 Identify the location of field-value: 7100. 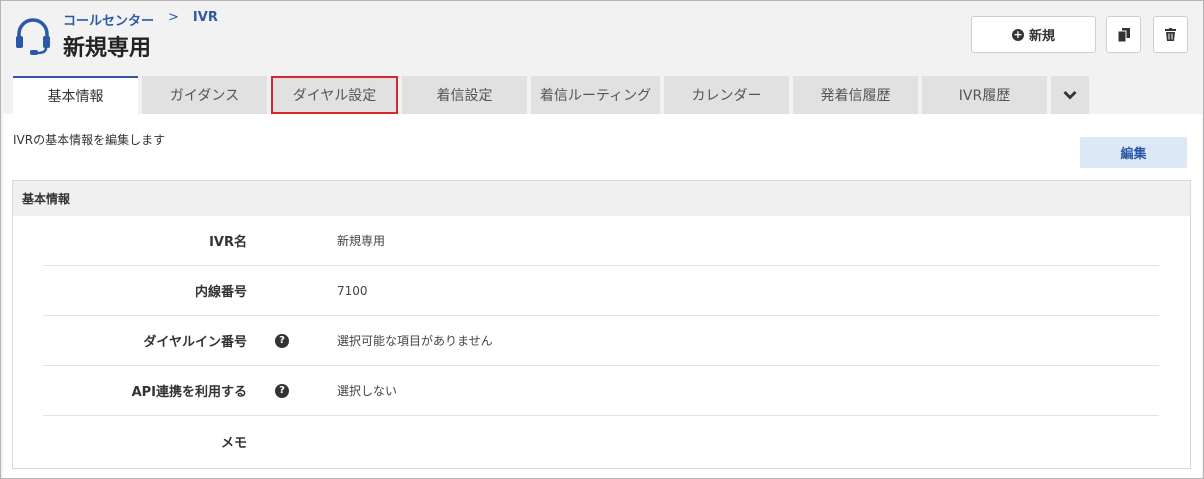
(352, 290).